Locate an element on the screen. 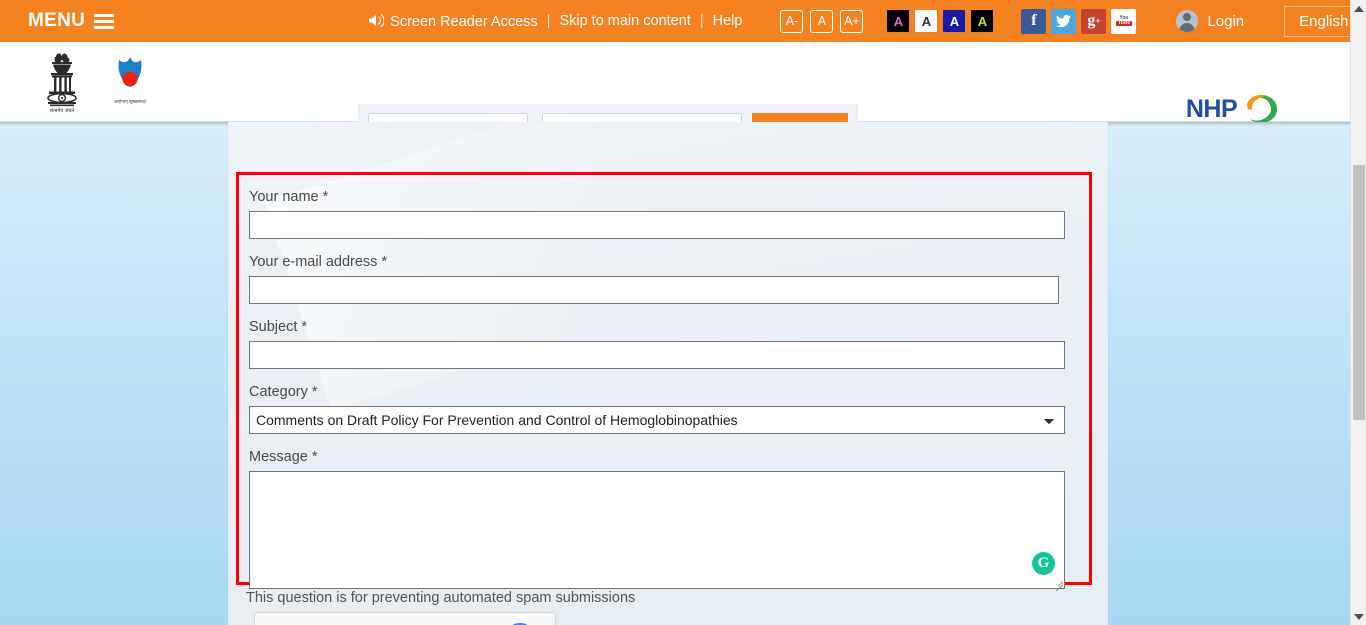 This screenshot has height=625, width=1366. email-input is located at coordinates (654, 290).